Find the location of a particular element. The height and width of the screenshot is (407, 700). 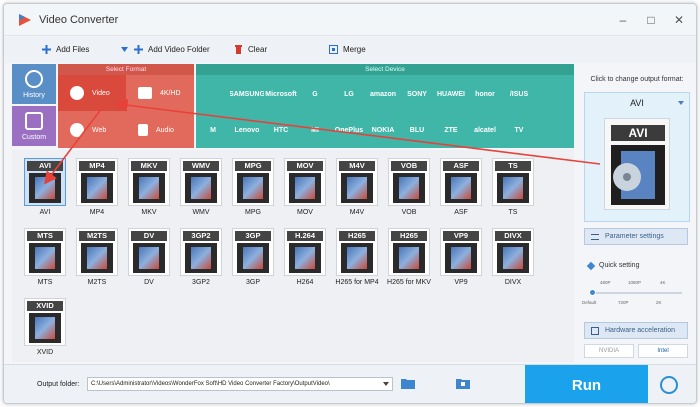

speaker-icon is located at coordinates (143, 130).